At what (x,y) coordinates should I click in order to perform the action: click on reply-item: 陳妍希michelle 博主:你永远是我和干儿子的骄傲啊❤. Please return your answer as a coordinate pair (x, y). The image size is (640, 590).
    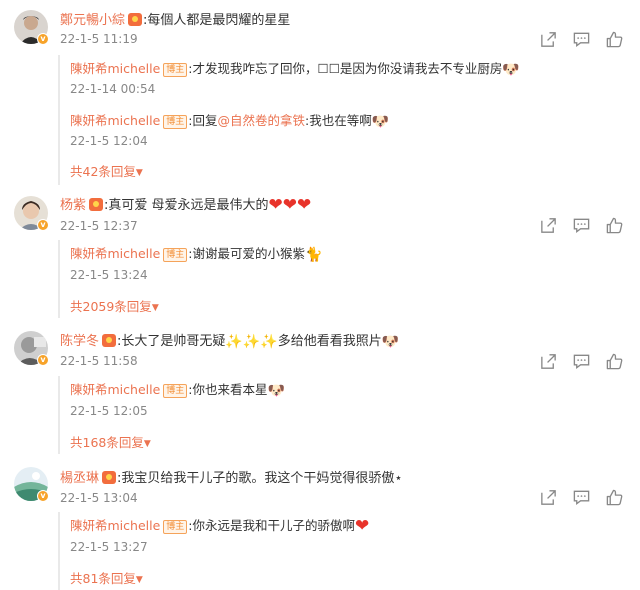
    Looking at the image, I should click on (220, 525).